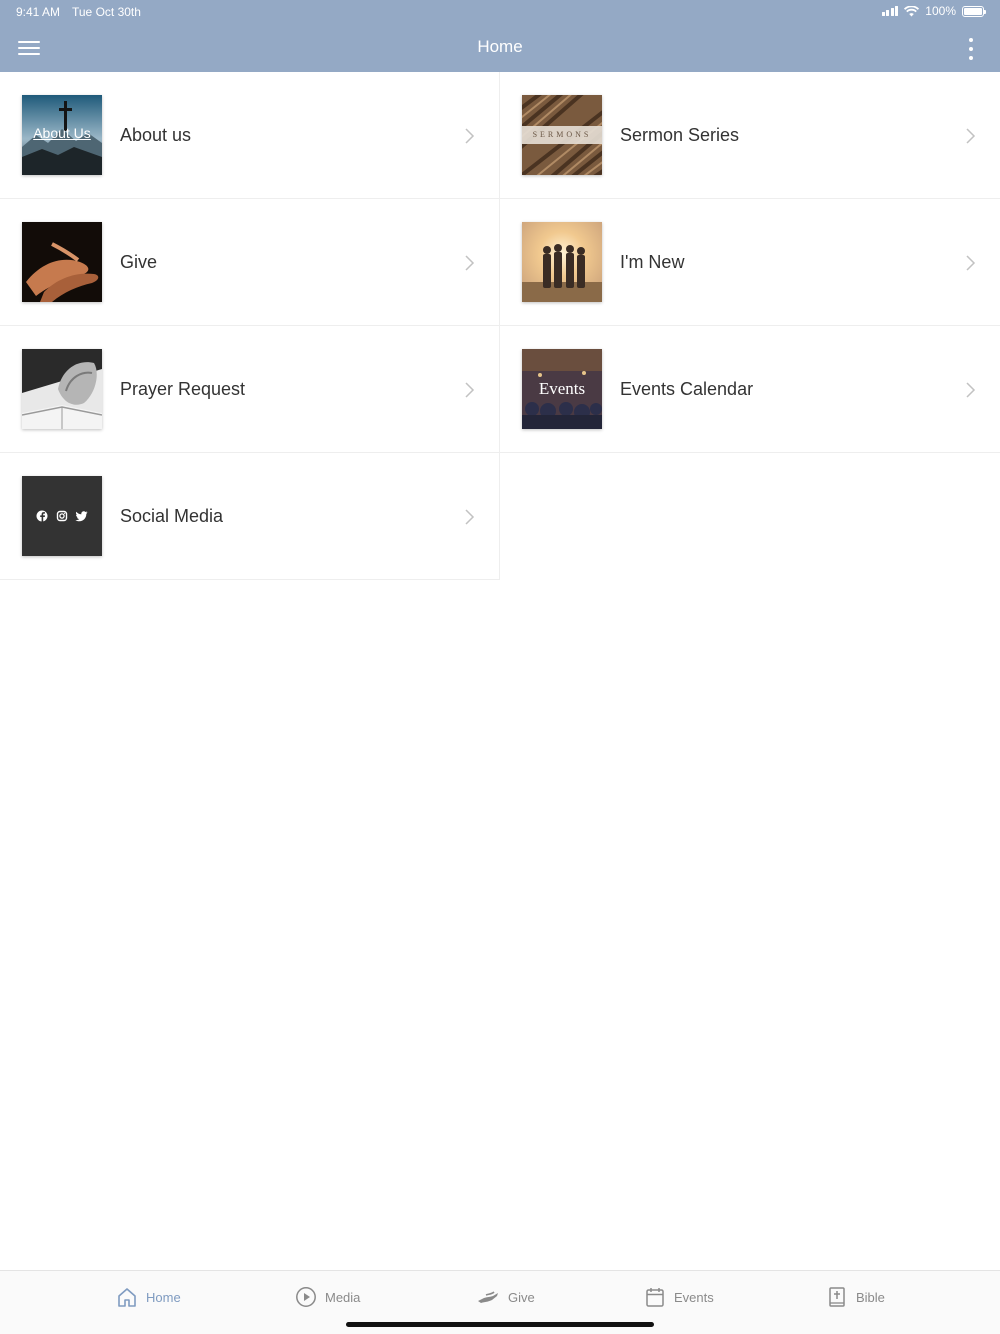 The width and height of the screenshot is (1000, 1334). What do you see at coordinates (940, 11) in the screenshot?
I see `battery-percent: 100%` at bounding box center [940, 11].